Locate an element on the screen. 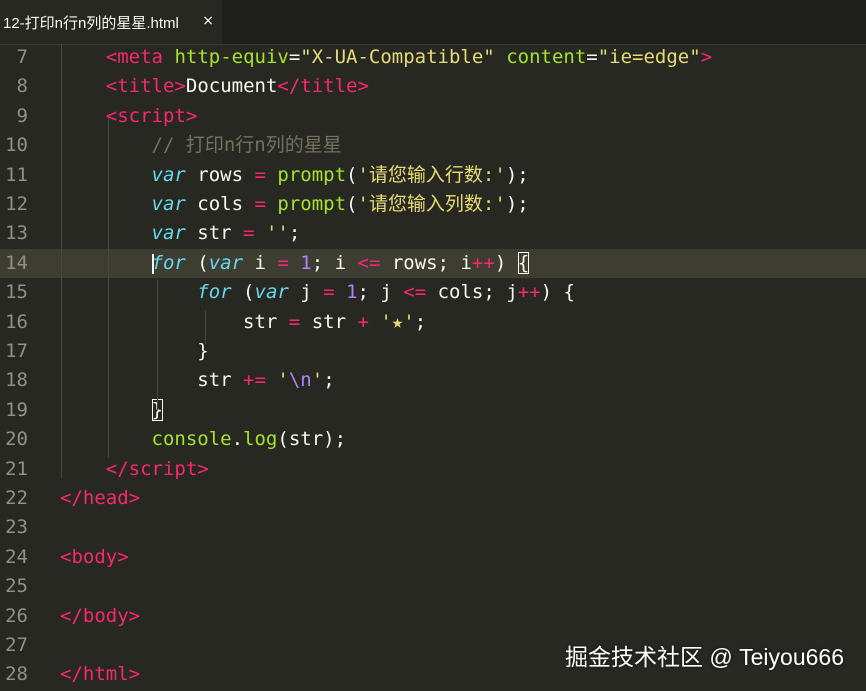 This screenshot has height=691, width=866. code-line: 22 </head> is located at coordinates (433, 498).